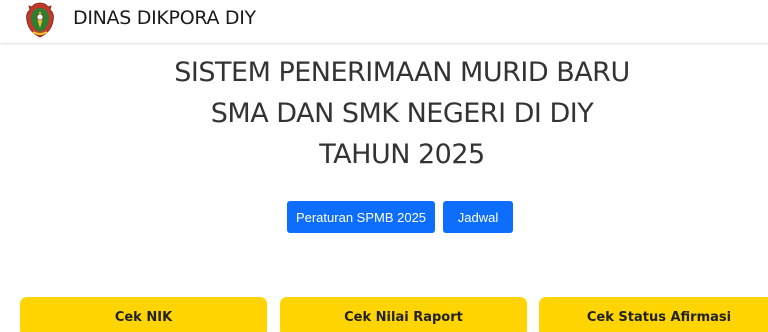 The height and width of the screenshot is (332, 768). What do you see at coordinates (402, 72) in the screenshot?
I see `hero-title-line-1: SISTEM PENERIMAAN MURID BARU` at bounding box center [402, 72].